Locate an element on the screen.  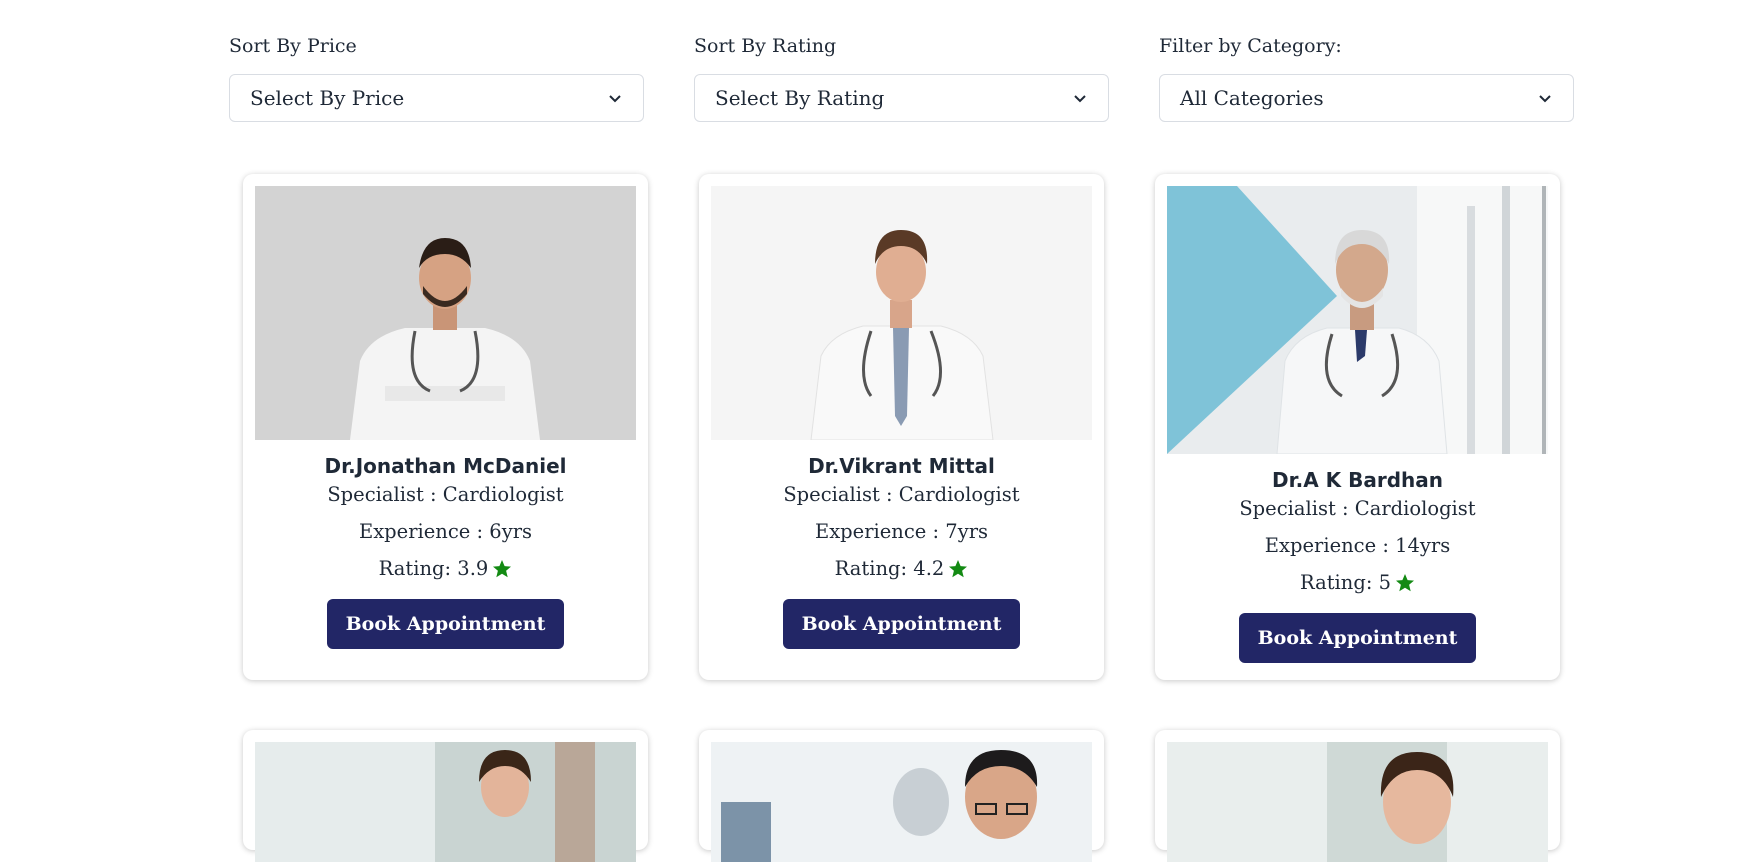
rating-filter-label: Sort By Rating is located at coordinates (765, 46).